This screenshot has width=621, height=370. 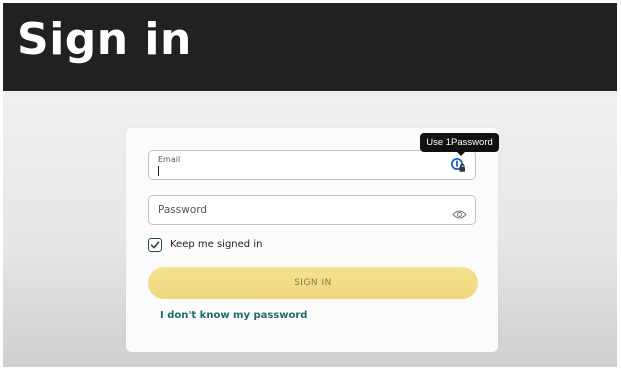 I want to click on email-field: Email, so click(x=312, y=165).